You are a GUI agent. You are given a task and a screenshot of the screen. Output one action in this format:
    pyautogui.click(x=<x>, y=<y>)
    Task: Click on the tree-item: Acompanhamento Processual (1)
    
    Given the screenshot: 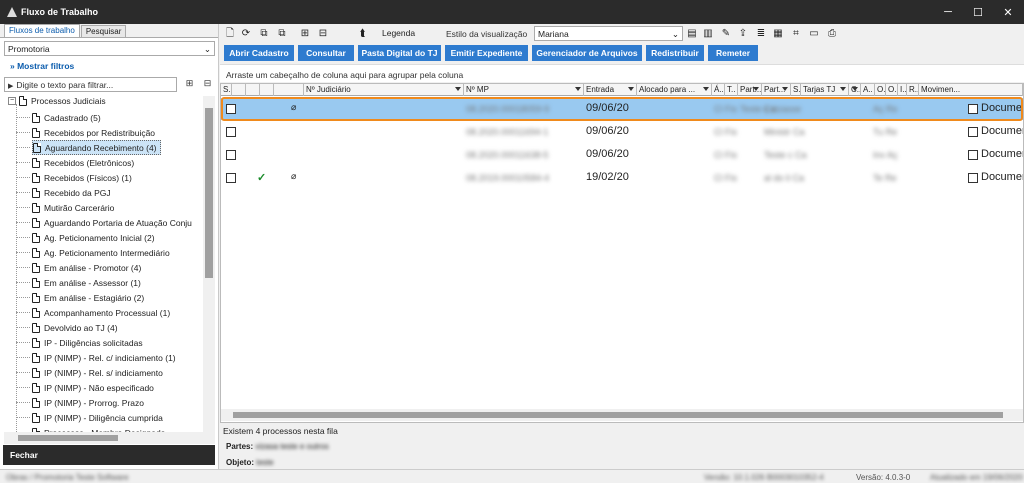 What is the action you would take?
    pyautogui.click(x=101, y=312)
    